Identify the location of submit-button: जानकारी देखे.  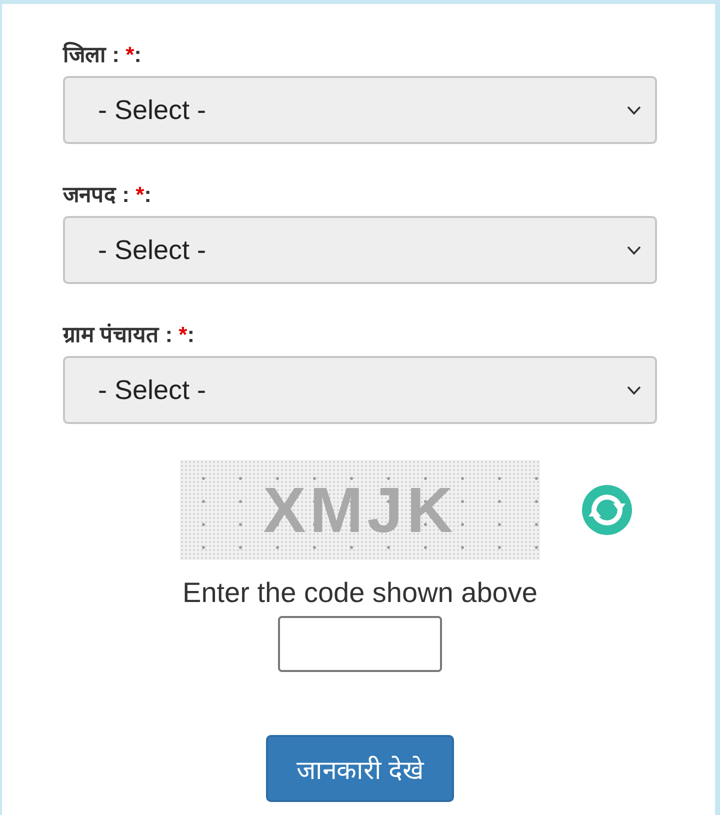
(360, 768).